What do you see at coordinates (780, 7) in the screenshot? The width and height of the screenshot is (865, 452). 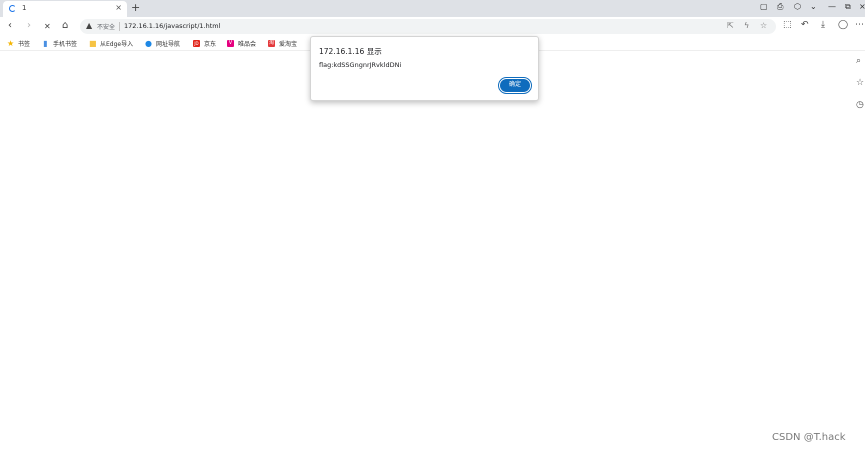 I see `screenshot-icon: ⎙` at bounding box center [780, 7].